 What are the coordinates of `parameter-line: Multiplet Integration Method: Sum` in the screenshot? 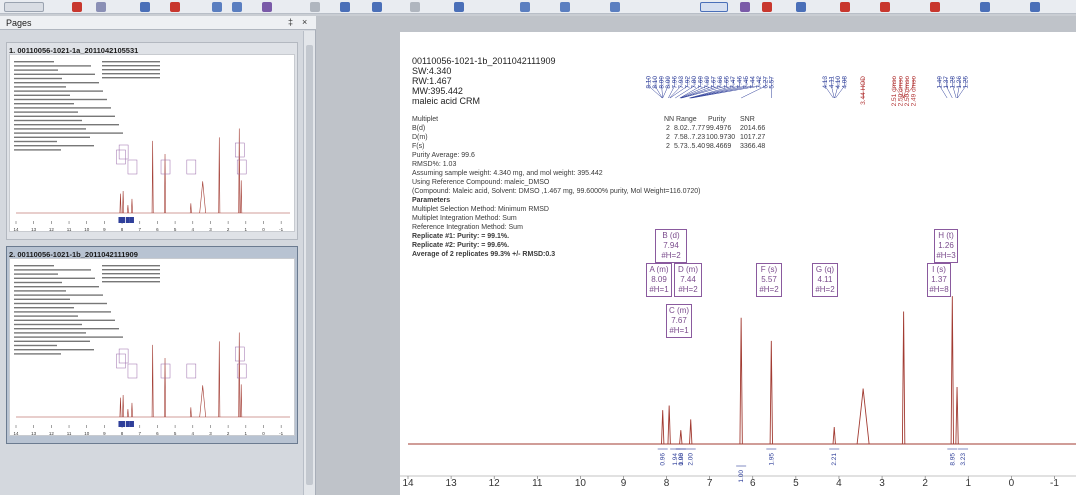 It's located at (464, 218).